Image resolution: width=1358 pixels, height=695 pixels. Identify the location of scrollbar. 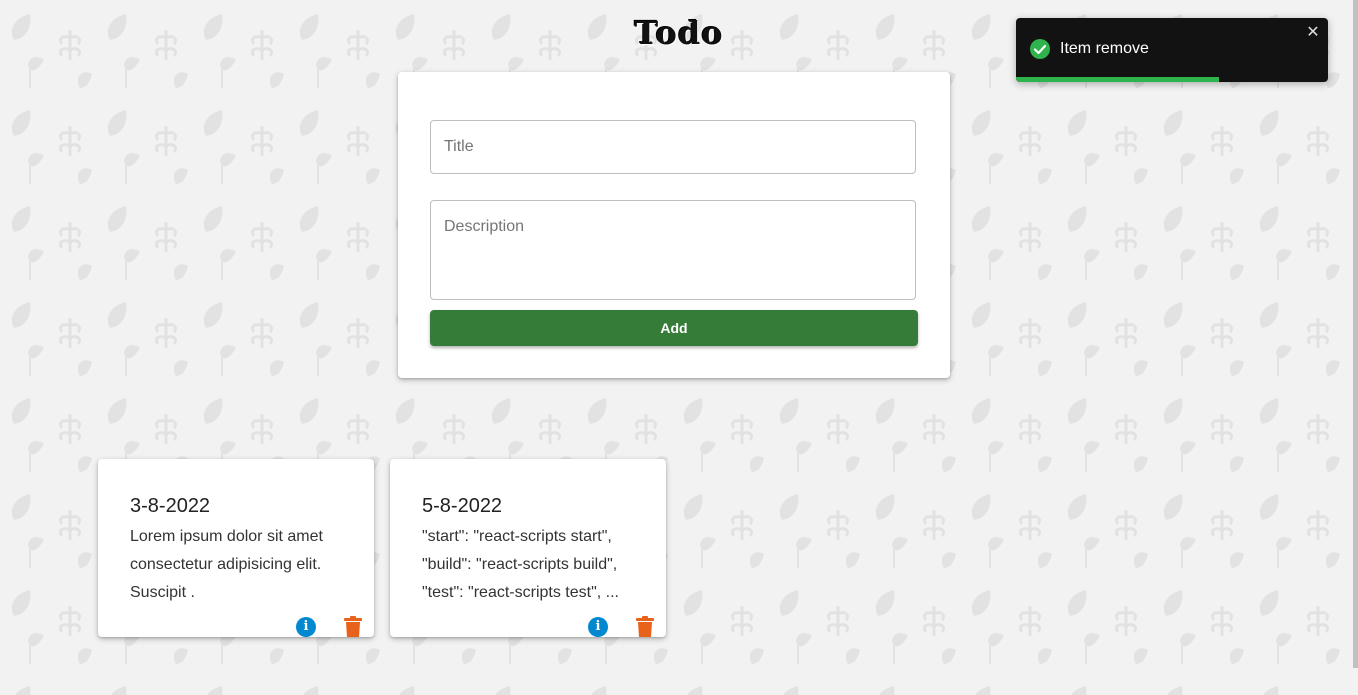
(1355, 334).